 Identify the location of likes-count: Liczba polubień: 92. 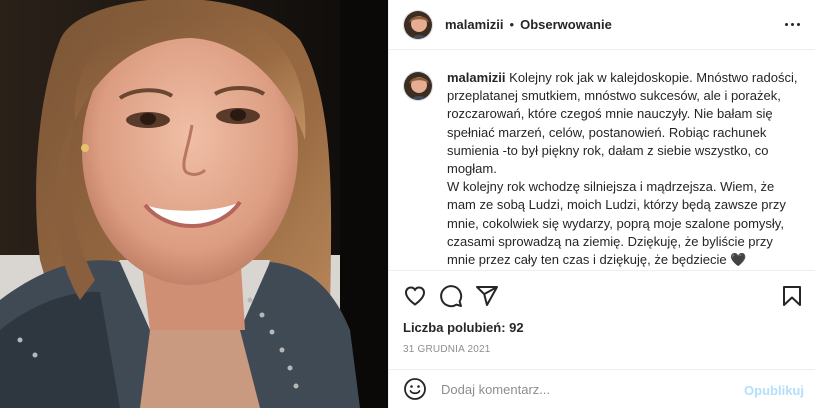
(463, 327).